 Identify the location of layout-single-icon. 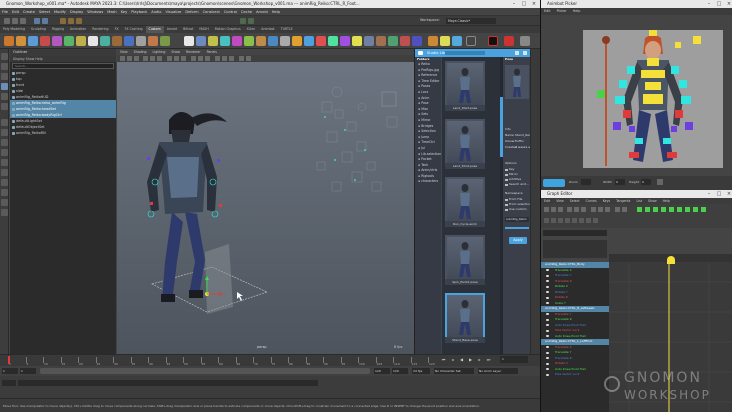
(4, 122).